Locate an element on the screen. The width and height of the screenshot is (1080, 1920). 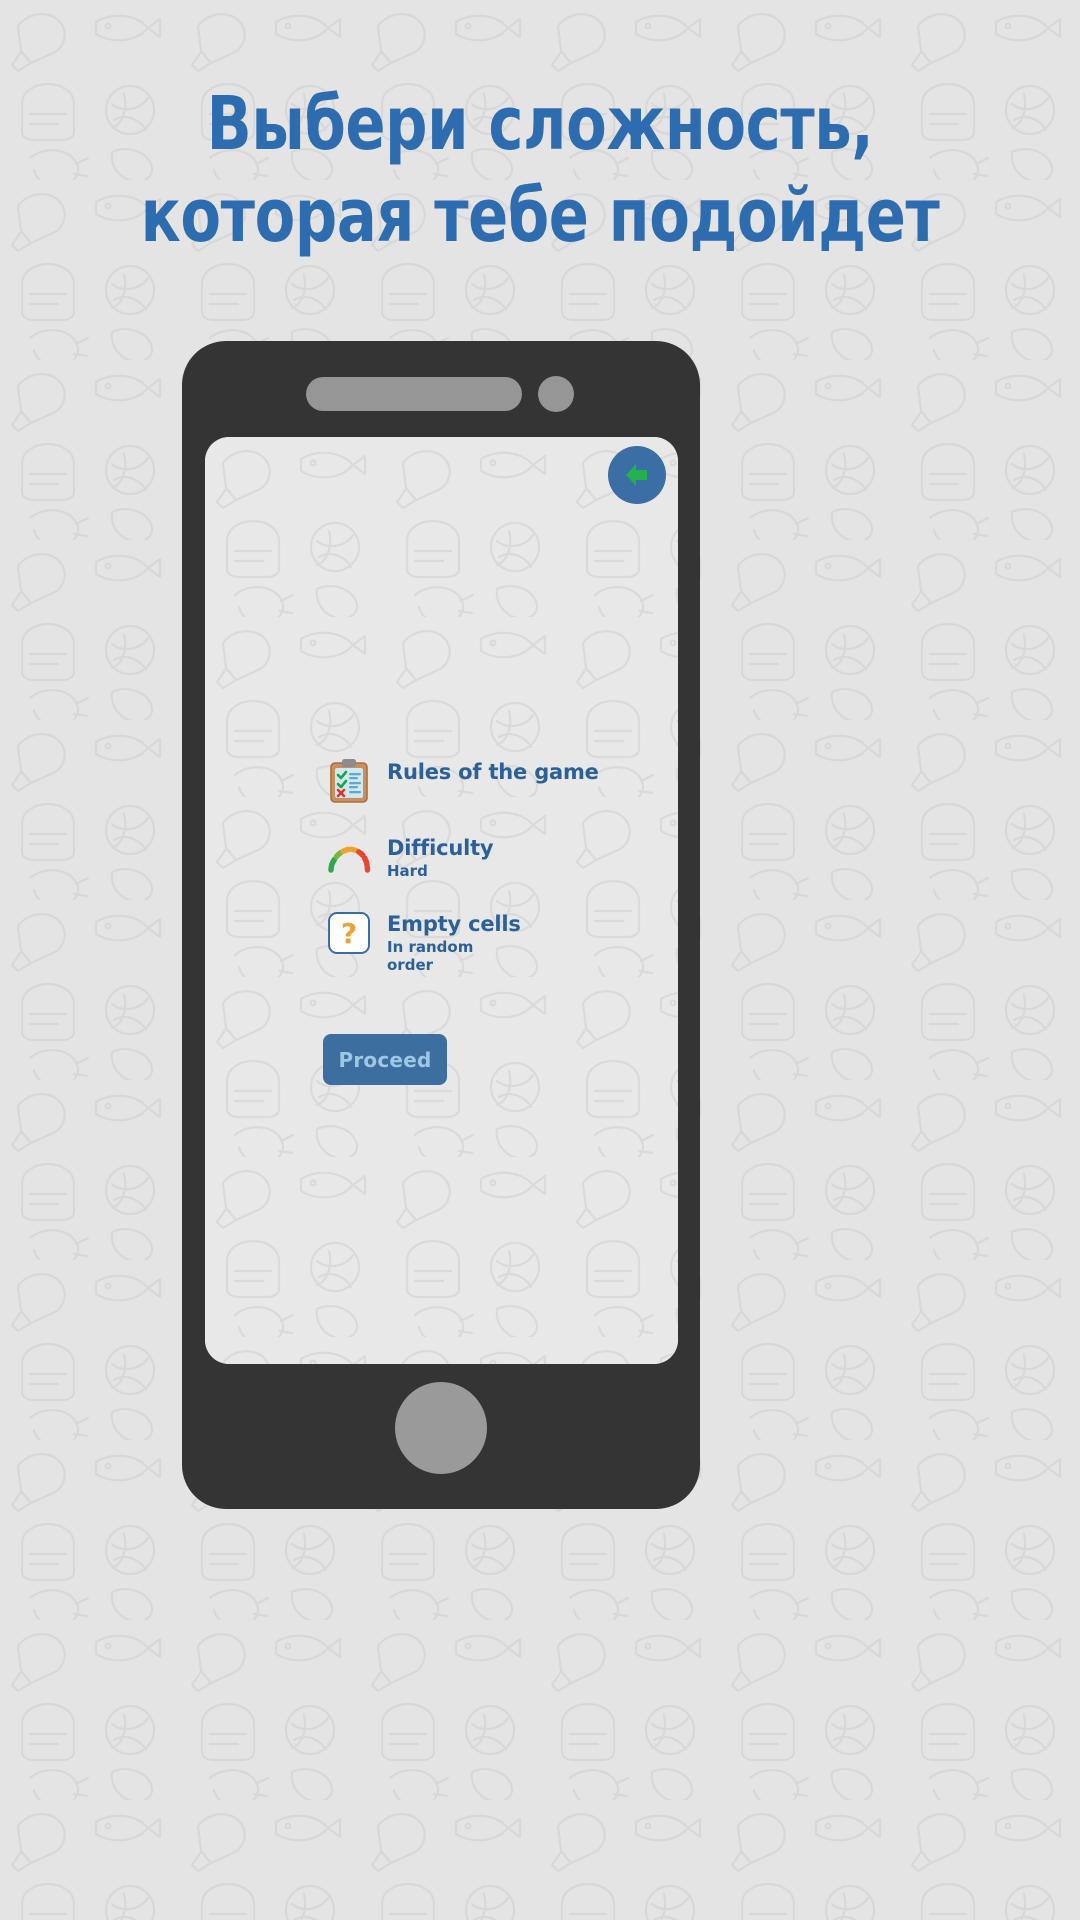
phone-camera is located at coordinates (556, 394).